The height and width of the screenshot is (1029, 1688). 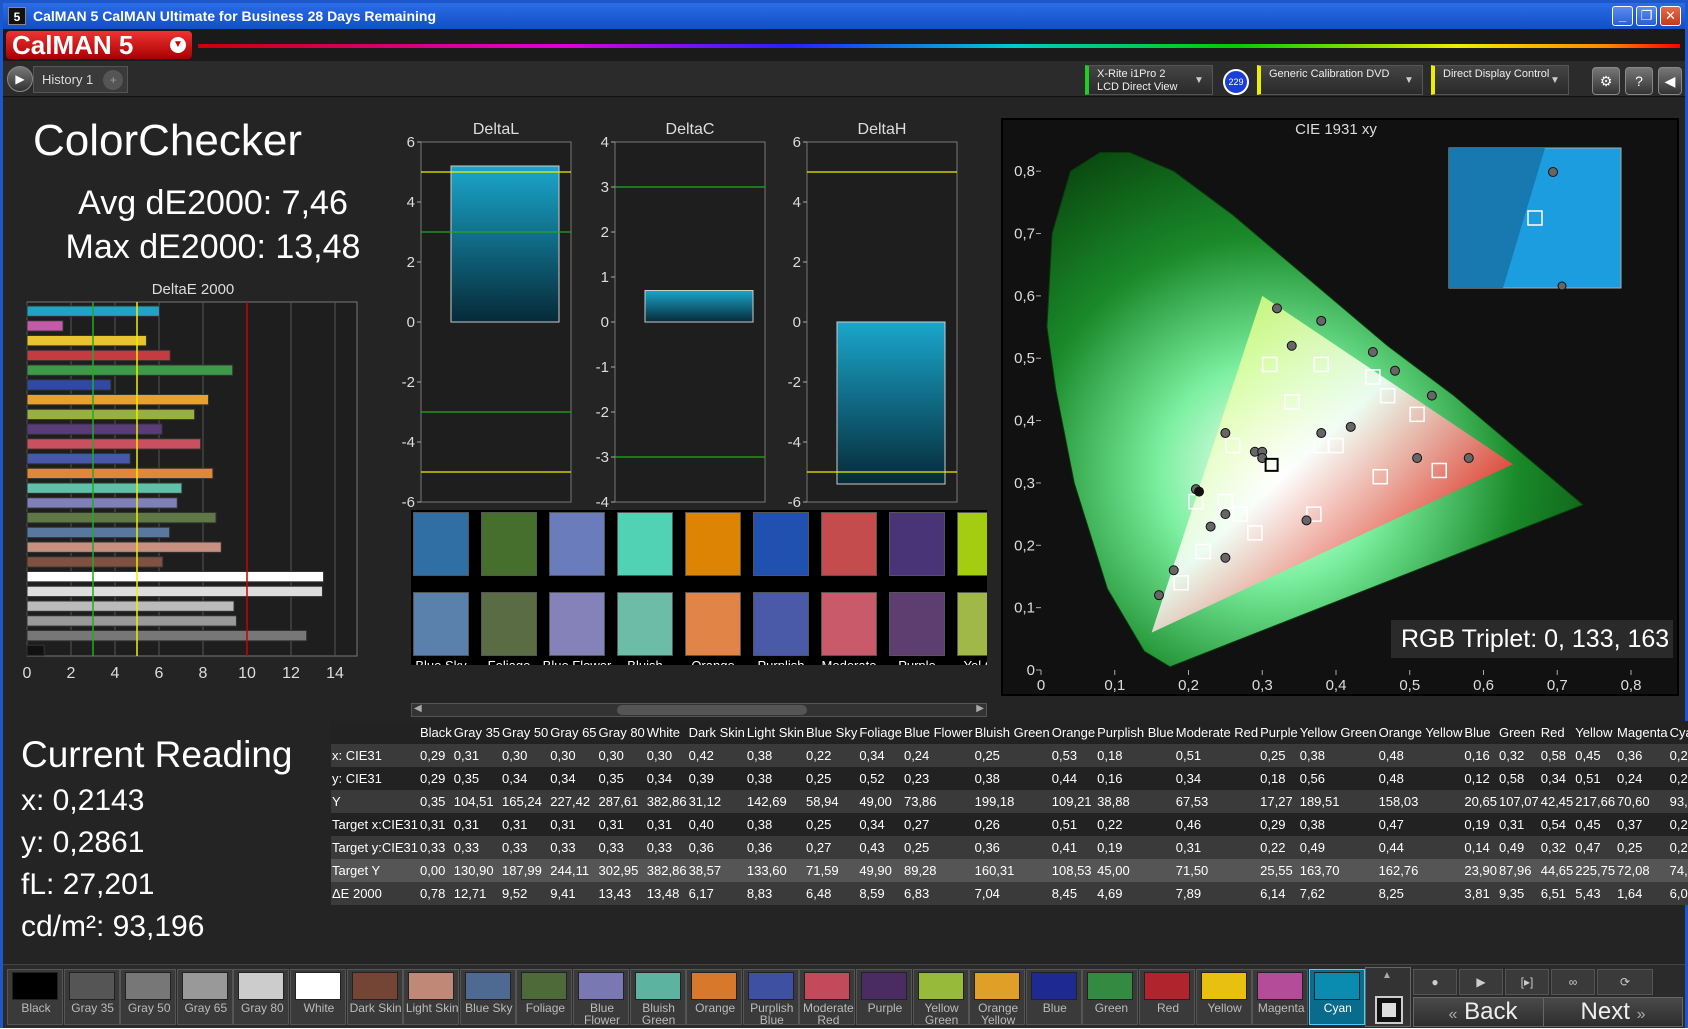 I want to click on patch-button: Magenta, so click(x=1280, y=997).